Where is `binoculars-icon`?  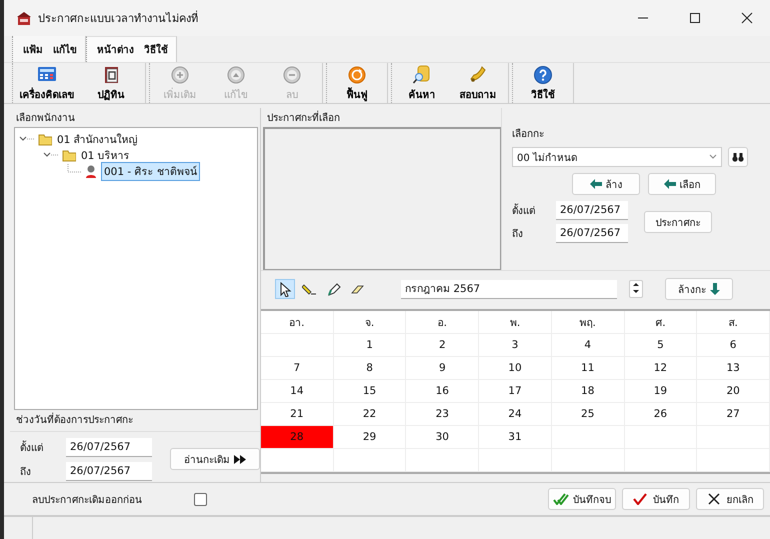
binoculars-icon is located at coordinates (738, 157).